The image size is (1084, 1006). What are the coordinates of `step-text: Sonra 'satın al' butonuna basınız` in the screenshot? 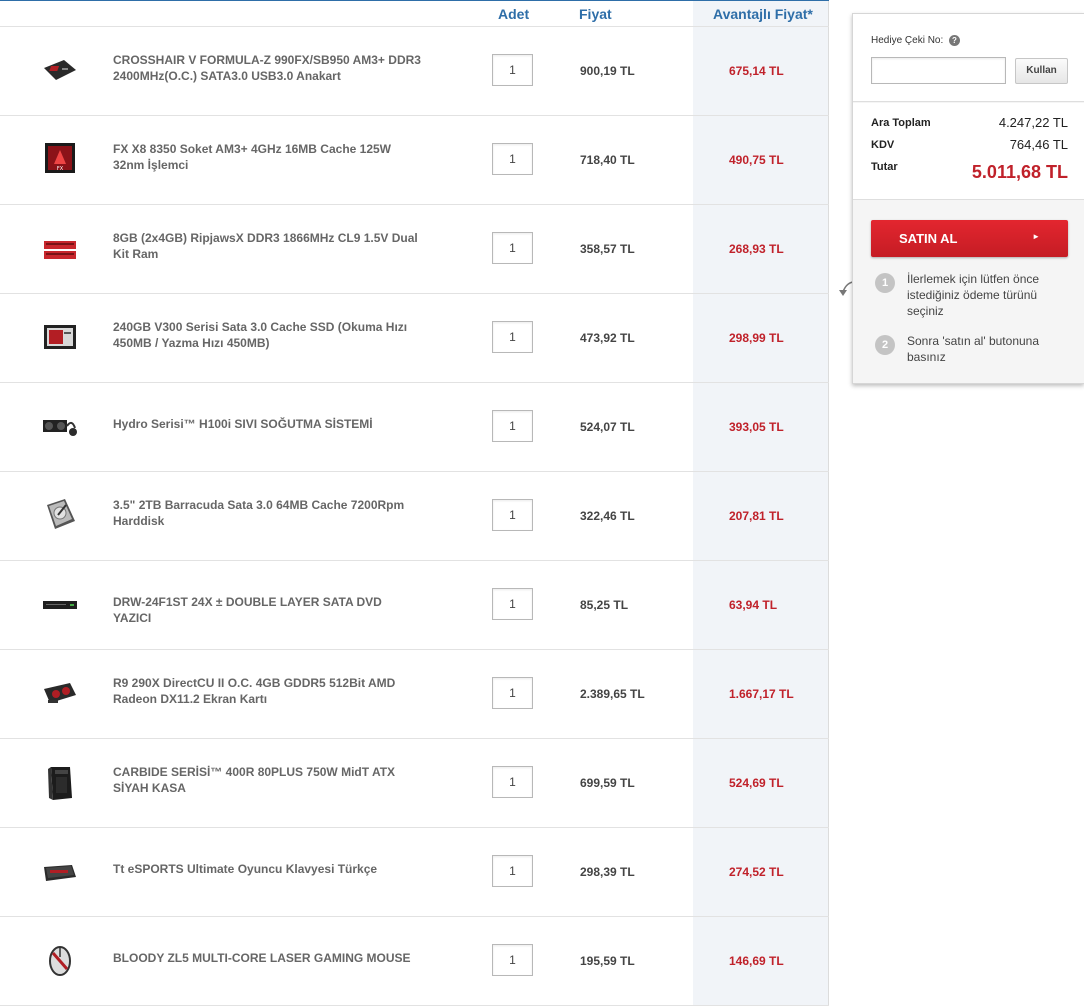 It's located at (973, 349).